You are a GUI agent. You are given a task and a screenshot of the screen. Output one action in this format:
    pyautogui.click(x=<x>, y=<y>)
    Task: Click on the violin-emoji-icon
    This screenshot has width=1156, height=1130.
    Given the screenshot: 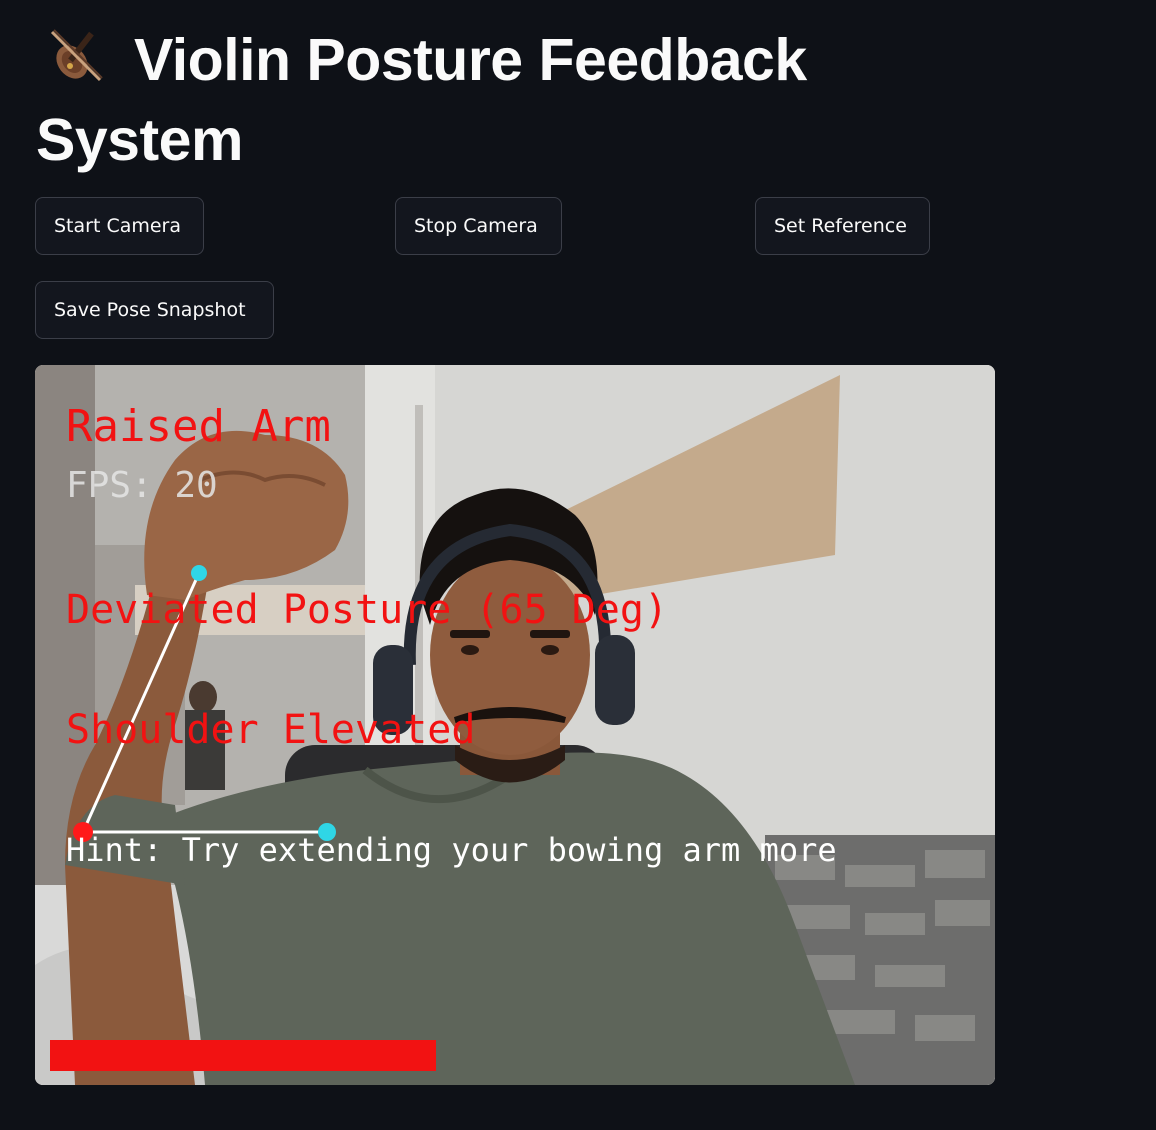 What is the action you would take?
    pyautogui.click(x=76, y=55)
    